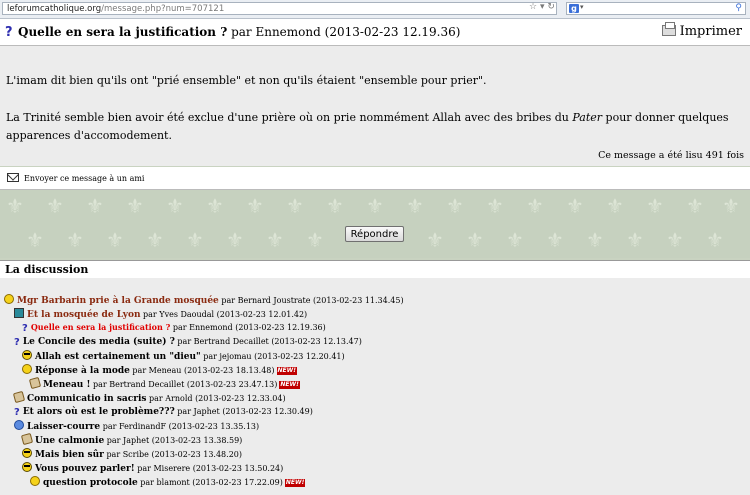  Describe the element at coordinates (66, 385) in the screenshot. I see `thread-title-link: Meneau !` at that location.